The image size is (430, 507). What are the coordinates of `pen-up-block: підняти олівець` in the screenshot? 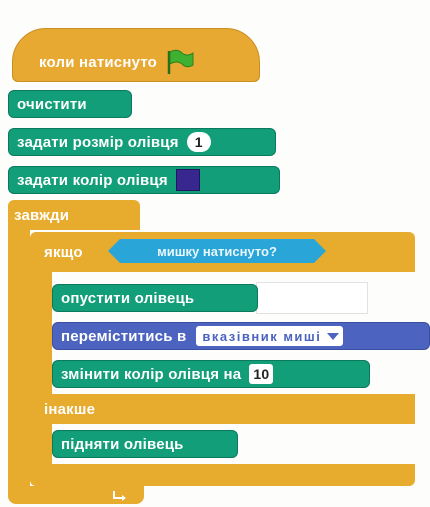 It's located at (145, 444).